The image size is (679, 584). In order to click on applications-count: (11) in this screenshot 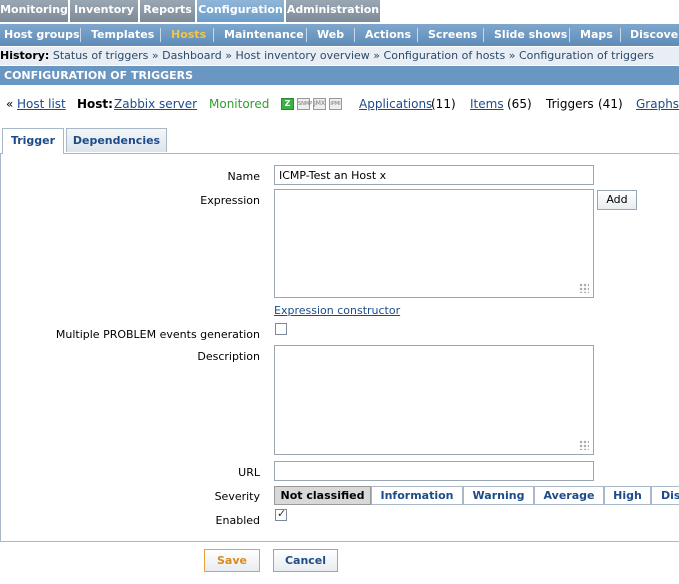, I will do `click(443, 104)`.